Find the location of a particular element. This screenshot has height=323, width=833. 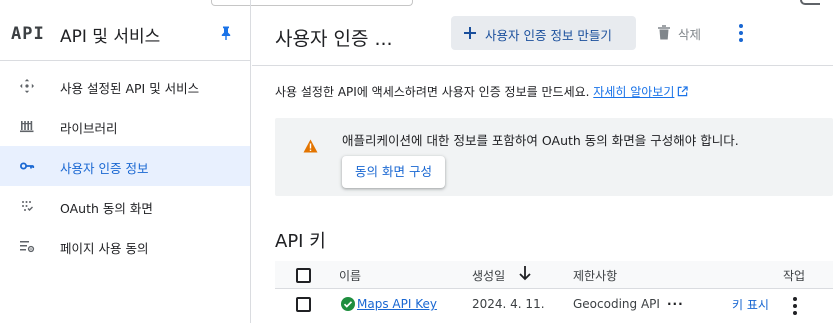

sidebar-item-credentials: 사용자 인증 정보 is located at coordinates (125, 166).